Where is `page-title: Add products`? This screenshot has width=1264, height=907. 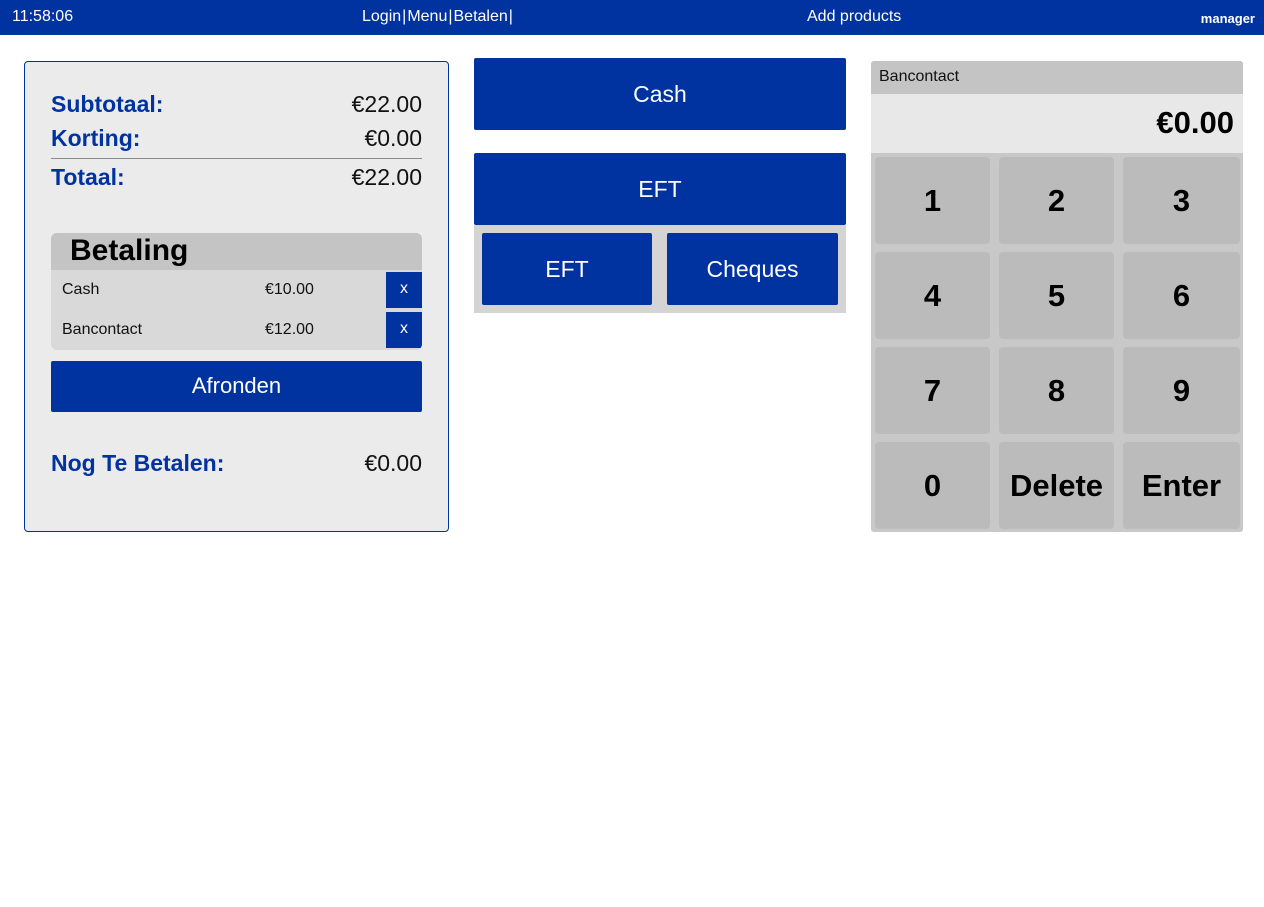
page-title: Add products is located at coordinates (854, 17).